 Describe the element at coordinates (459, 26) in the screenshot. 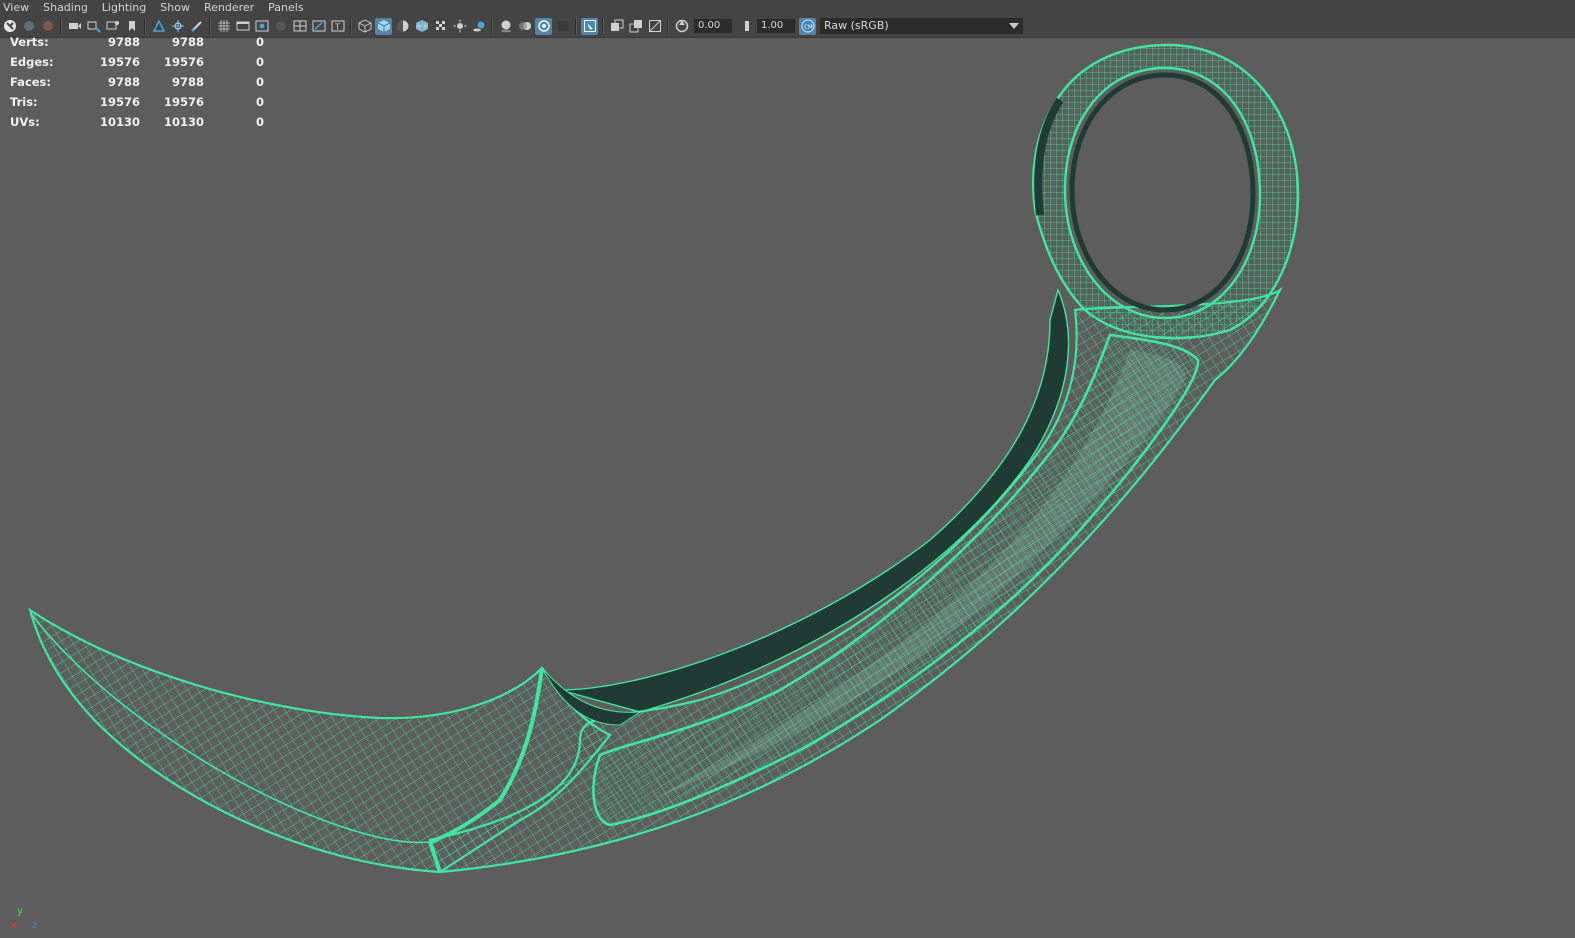

I see `all-lights-icon` at that location.